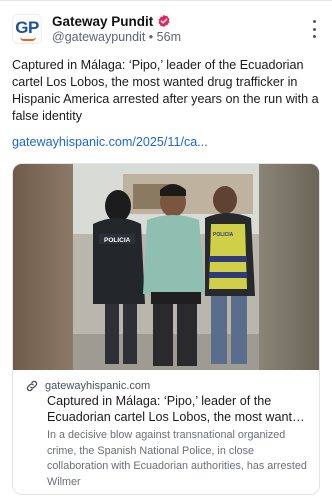  Describe the element at coordinates (28, 39) in the screenshot. I see `avatar-swoosh` at that location.